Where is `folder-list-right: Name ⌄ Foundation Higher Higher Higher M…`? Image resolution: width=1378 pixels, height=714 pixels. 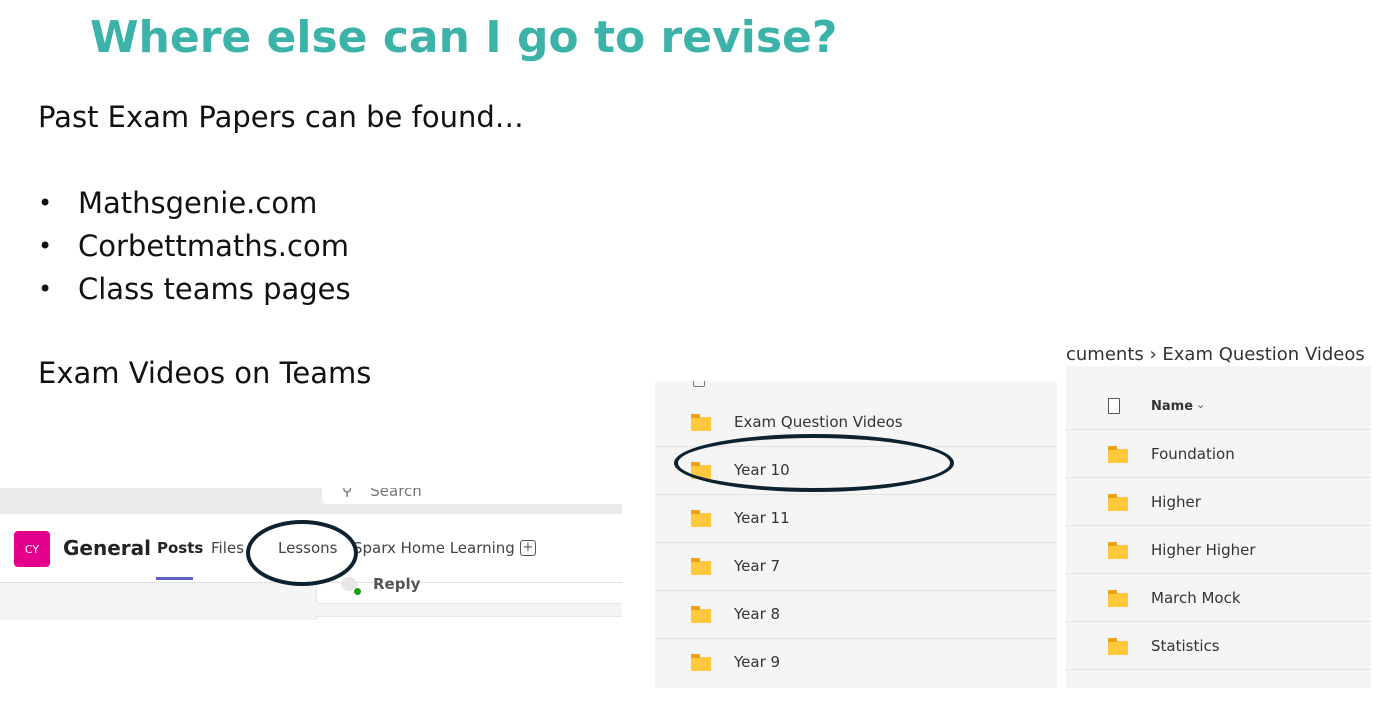
folder-list-right: Name ⌄ Foundation Higher Higher Higher M… is located at coordinates (1218, 527).